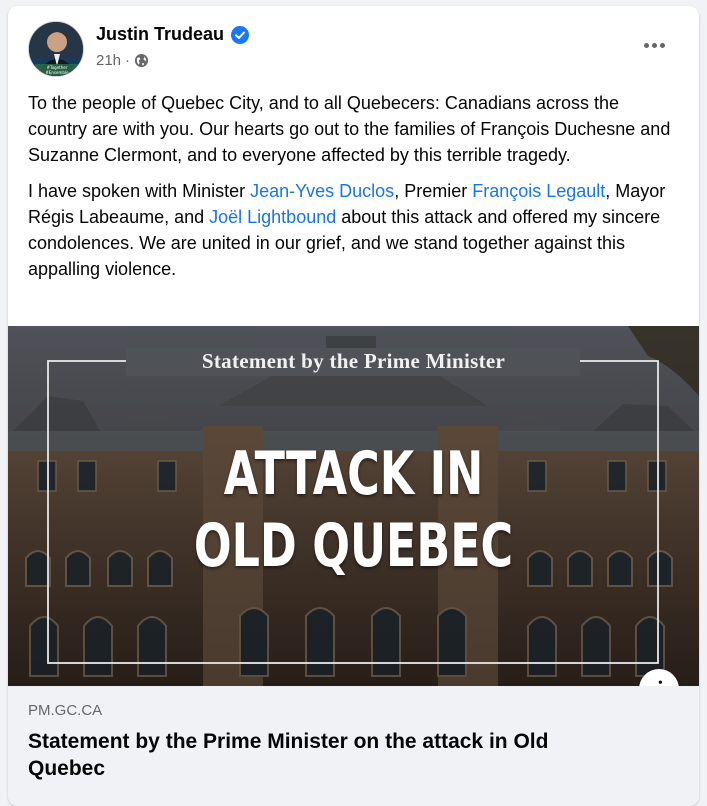 This screenshot has height=806, width=707. I want to click on author-avatar: #Together #Ensemble, so click(56, 49).